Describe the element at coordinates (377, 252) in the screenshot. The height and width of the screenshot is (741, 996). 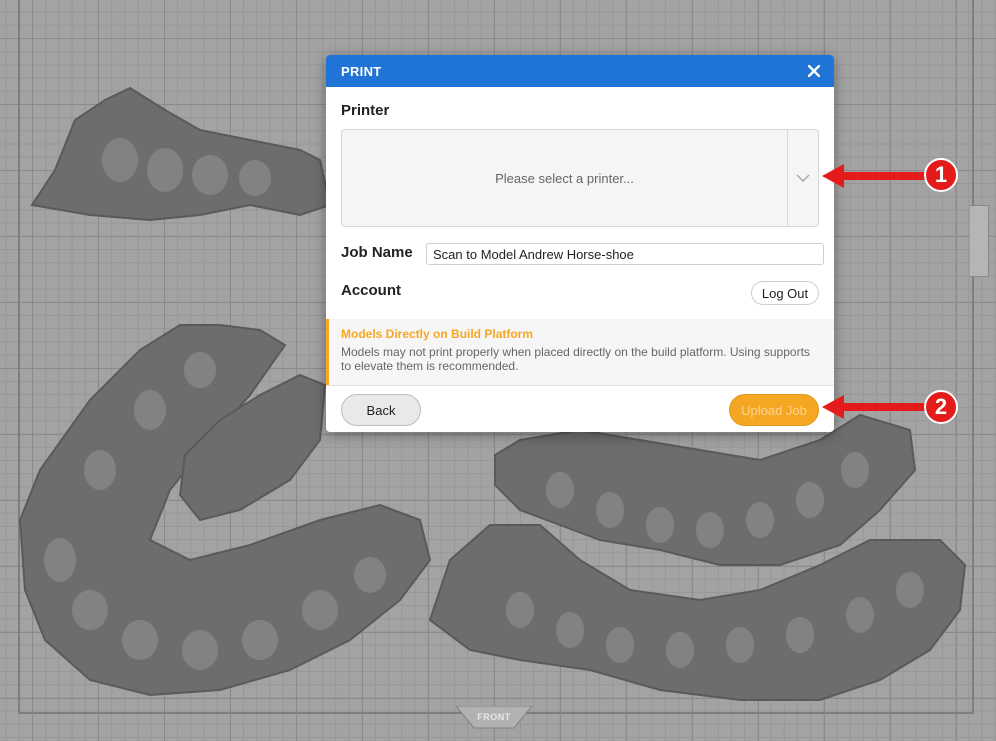
I see `job-name-label: Job Name` at that location.